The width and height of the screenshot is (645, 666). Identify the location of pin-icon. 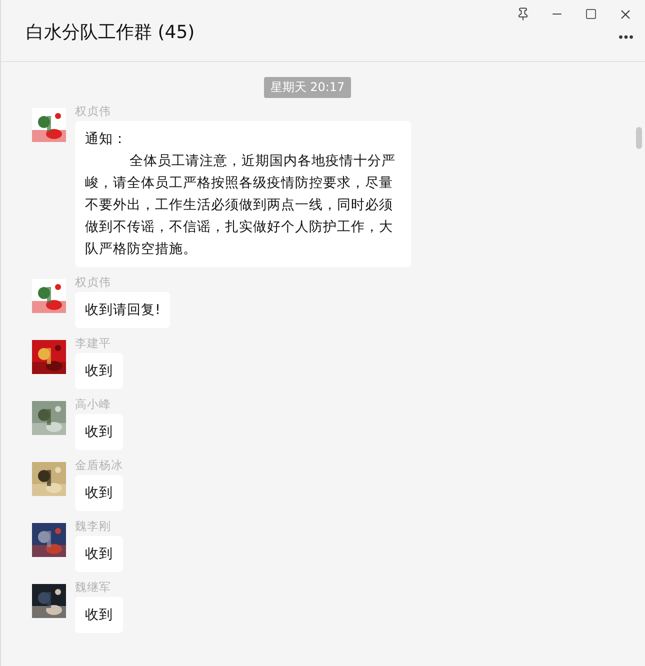
(523, 14).